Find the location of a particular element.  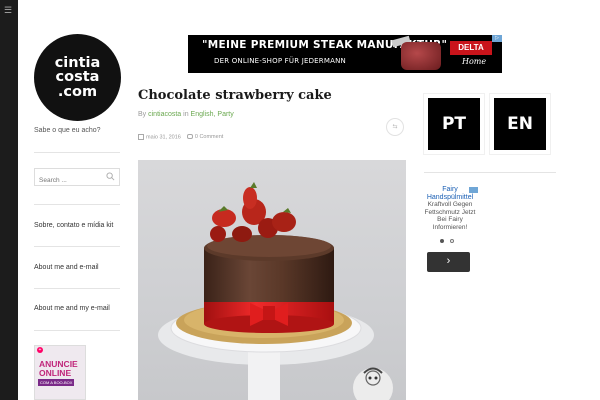

post-meta: maio 31, 2016 0 Comment is located at coordinates (180, 137).